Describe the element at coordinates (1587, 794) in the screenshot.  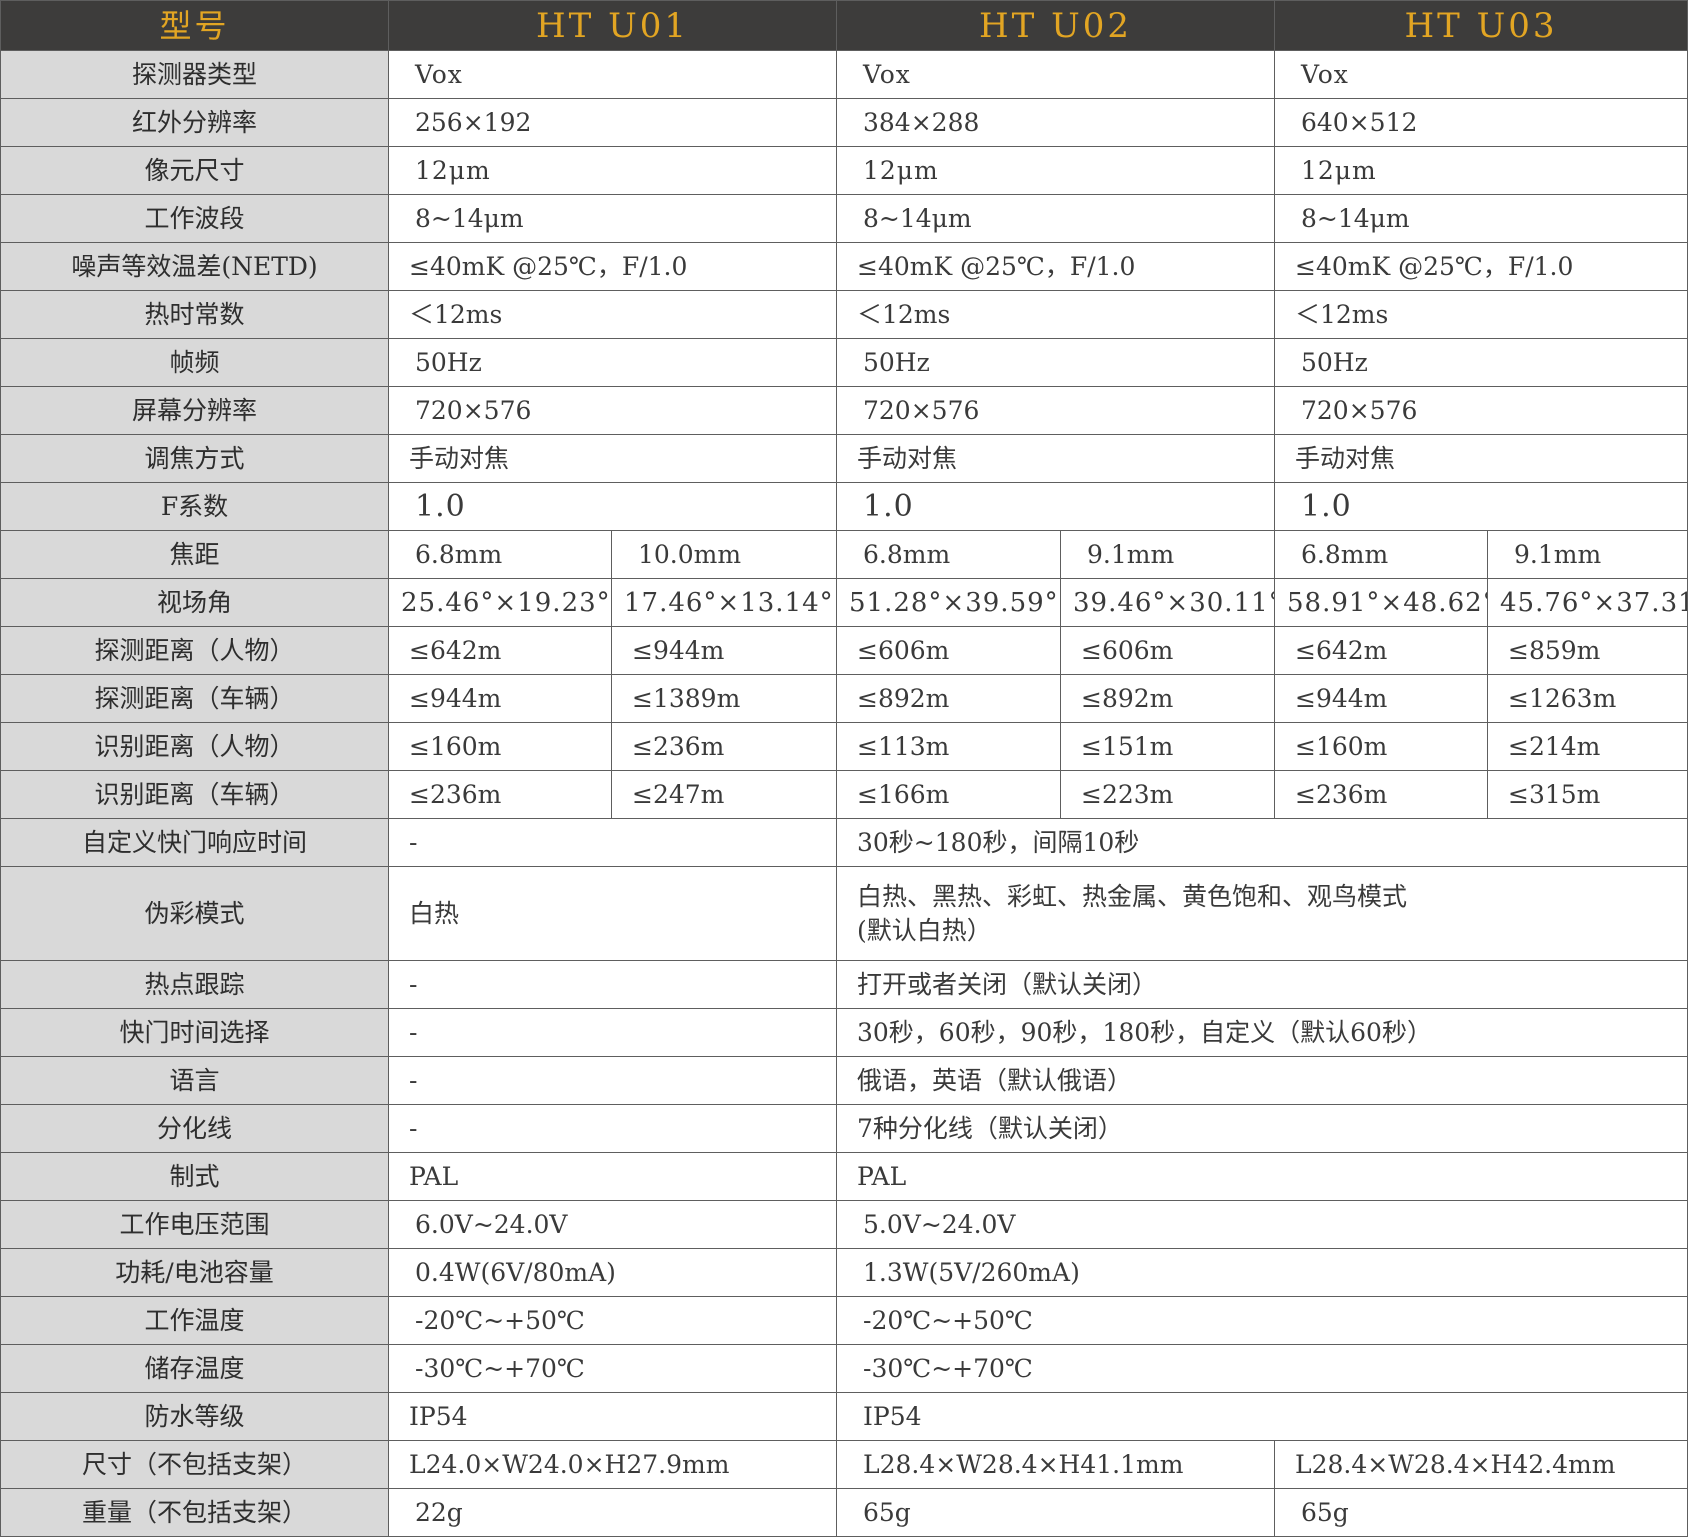
I see `value-u03-b: ≤315m` at that location.